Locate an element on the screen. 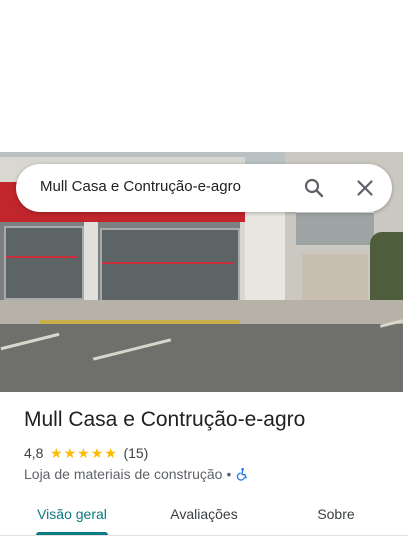  tab-reviews: Avaliações is located at coordinates (204, 514).